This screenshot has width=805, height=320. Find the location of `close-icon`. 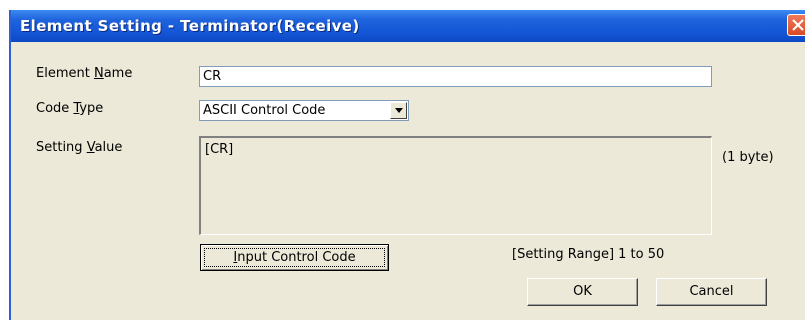

close-icon is located at coordinates (798, 25).